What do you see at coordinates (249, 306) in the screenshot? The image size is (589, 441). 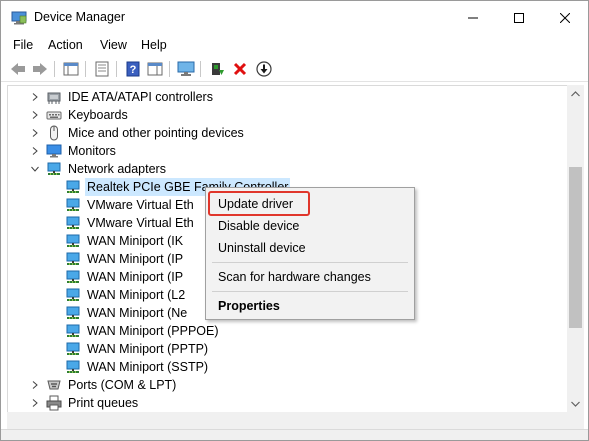 I see `ctx-properties-label: Properties` at bounding box center [249, 306].